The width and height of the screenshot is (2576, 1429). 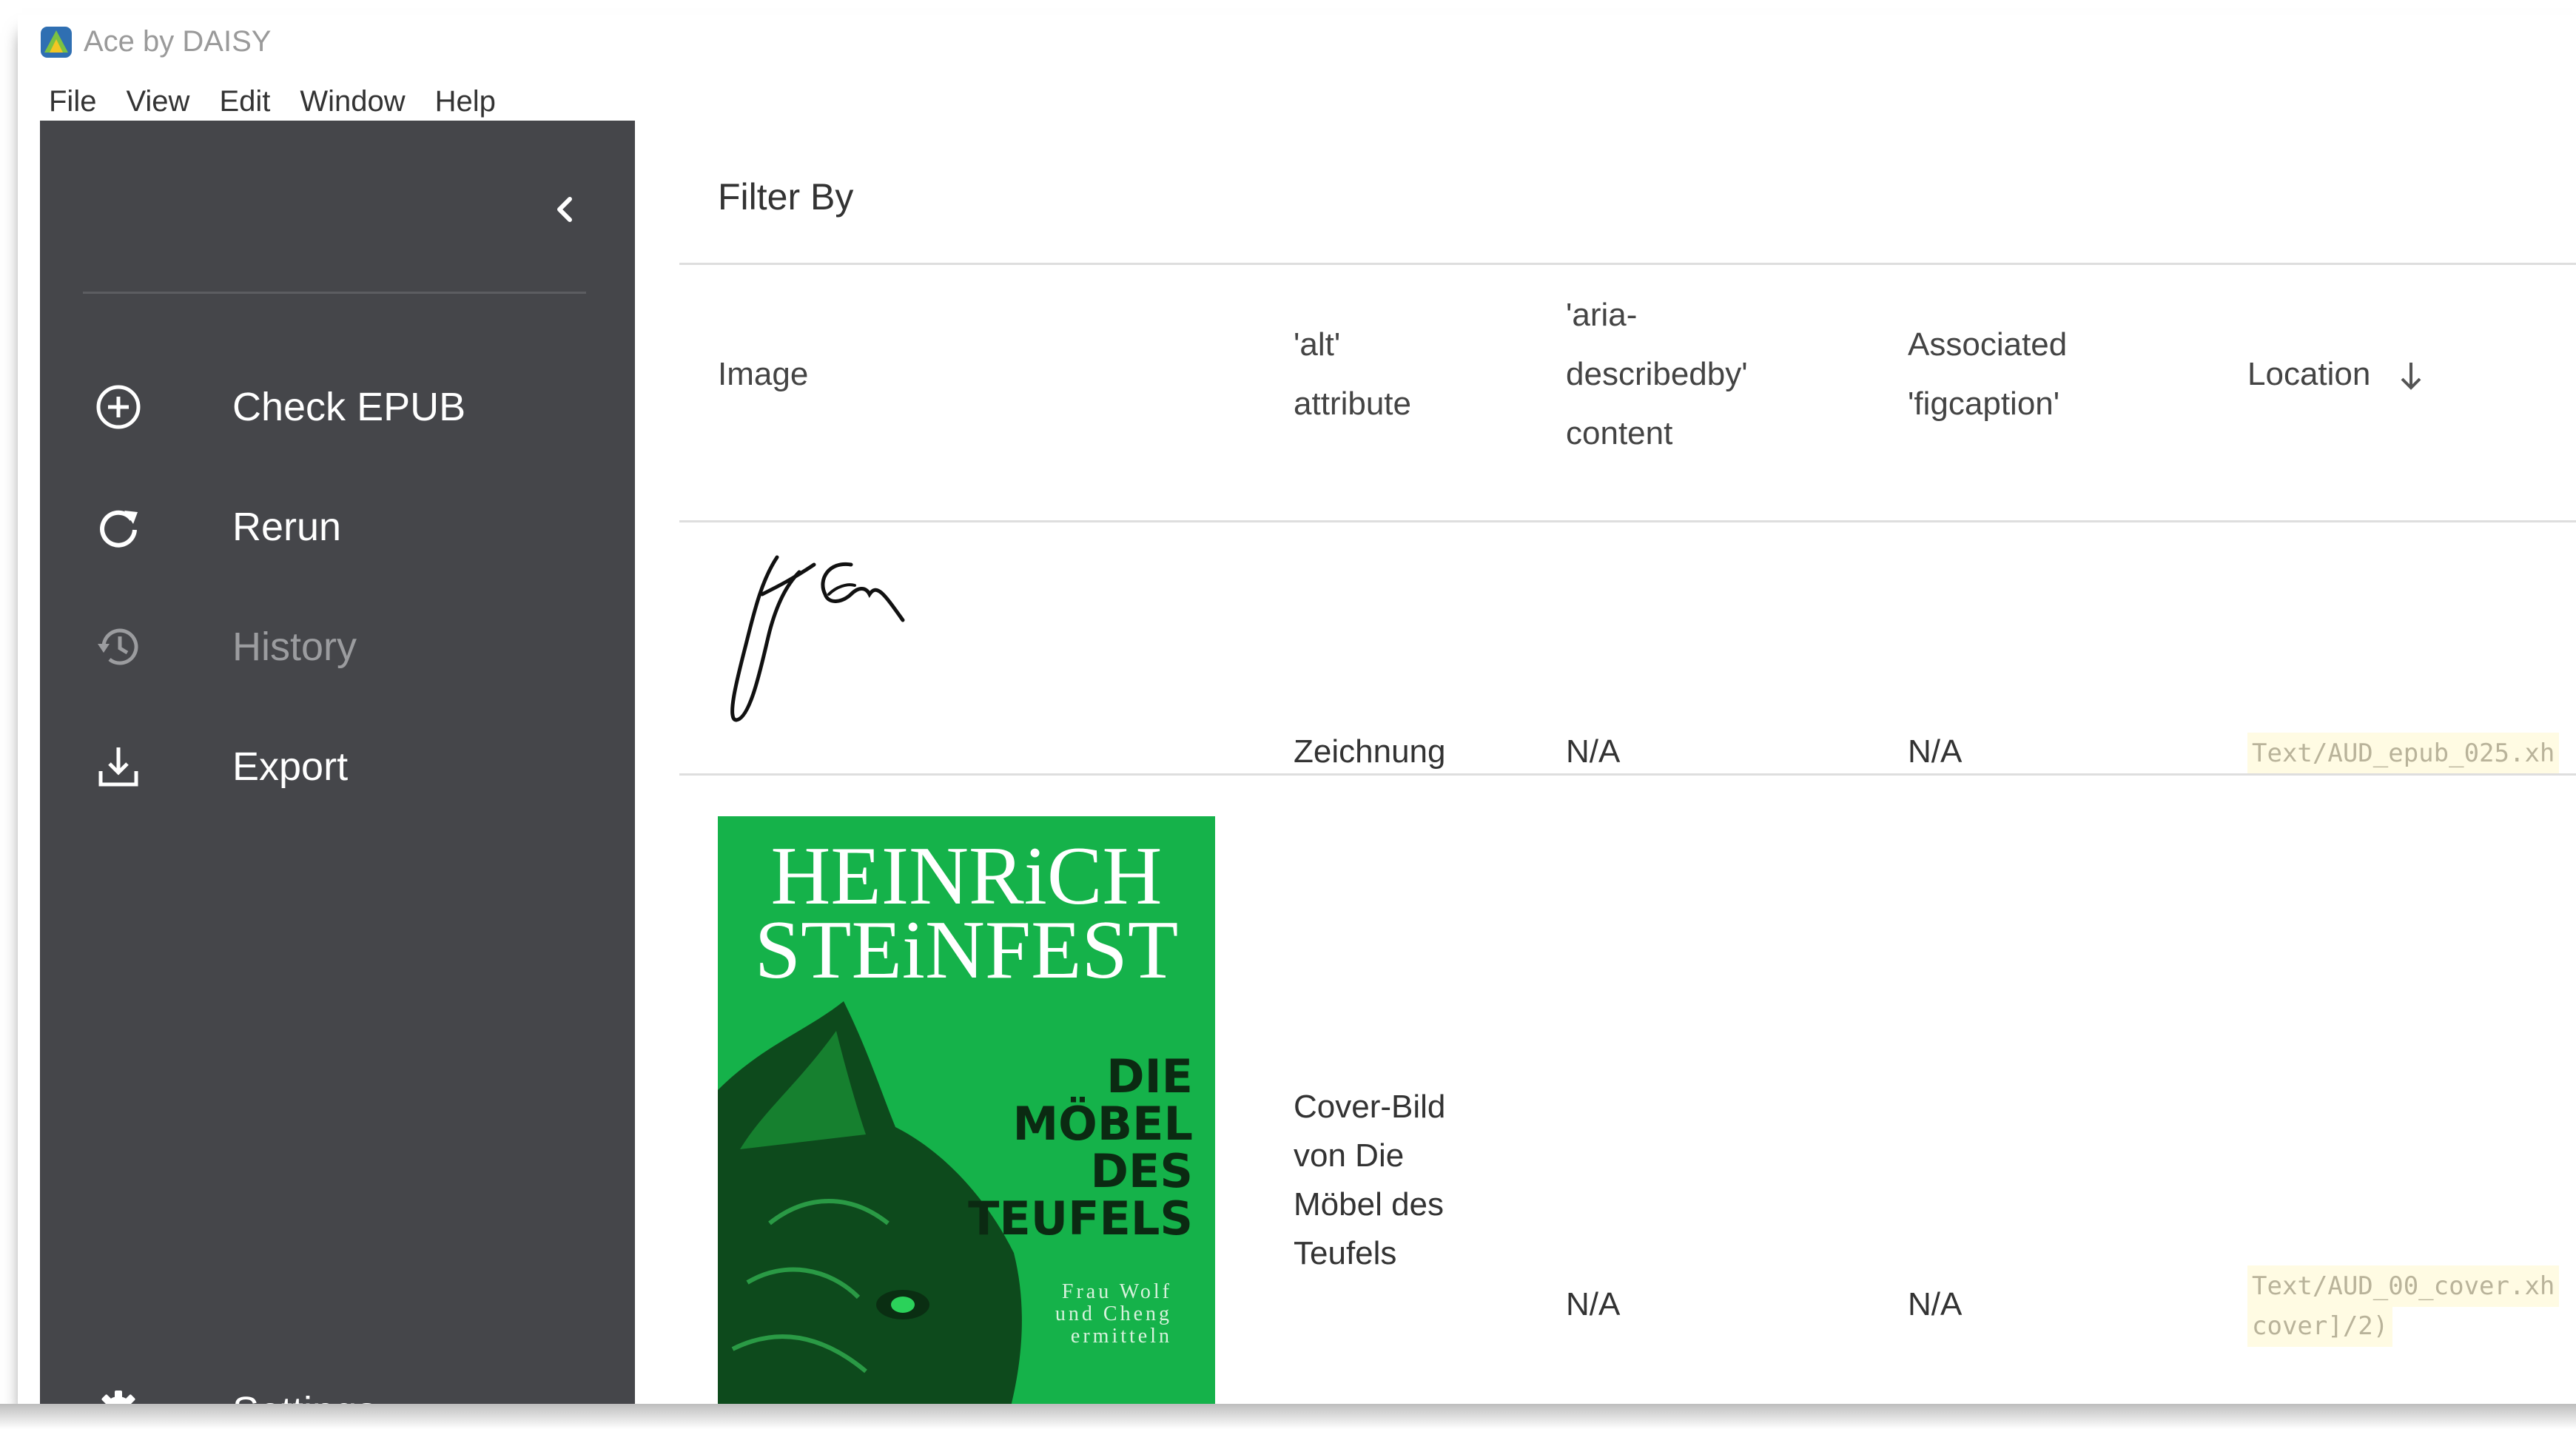 I want to click on header-line: 'figcaption', so click(x=1984, y=404).